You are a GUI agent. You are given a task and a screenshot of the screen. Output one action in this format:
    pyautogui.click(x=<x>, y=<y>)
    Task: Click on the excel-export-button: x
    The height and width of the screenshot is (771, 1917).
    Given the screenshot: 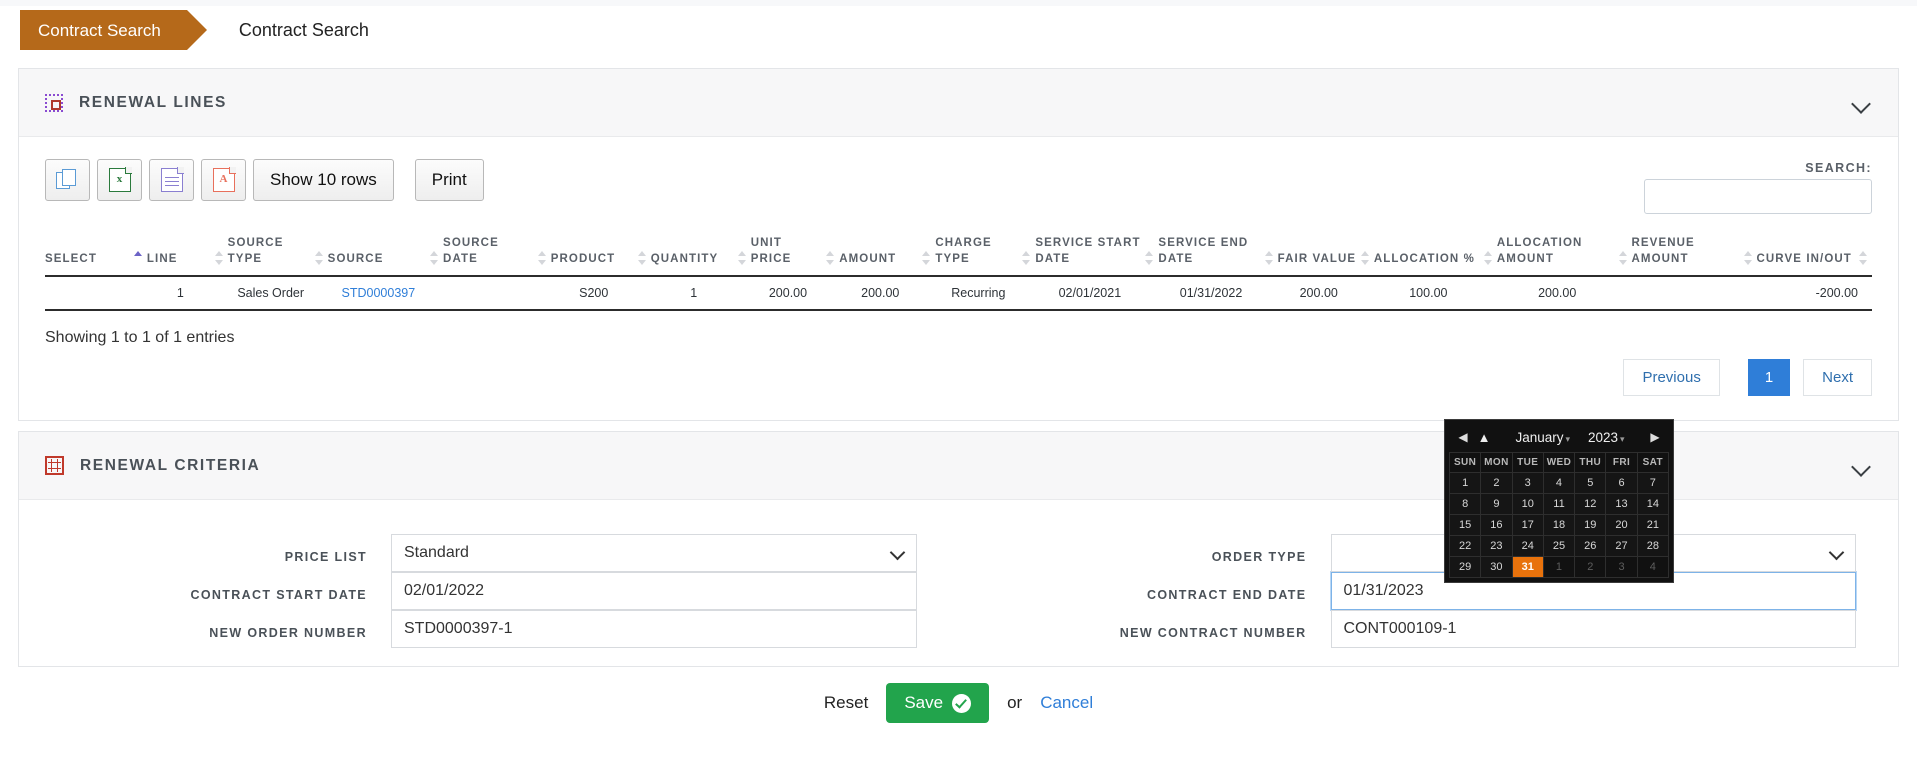 What is the action you would take?
    pyautogui.click(x=119, y=180)
    